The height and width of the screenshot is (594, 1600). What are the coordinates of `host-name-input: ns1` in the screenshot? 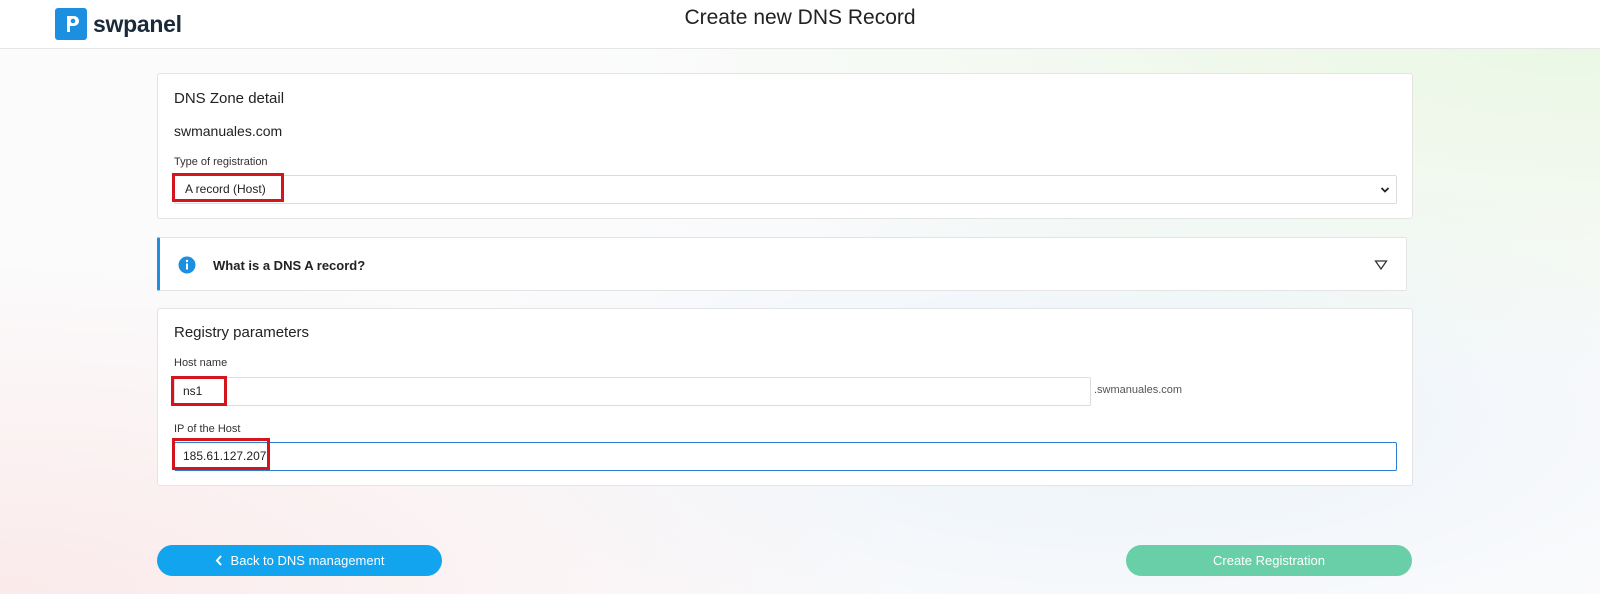 It's located at (632, 391).